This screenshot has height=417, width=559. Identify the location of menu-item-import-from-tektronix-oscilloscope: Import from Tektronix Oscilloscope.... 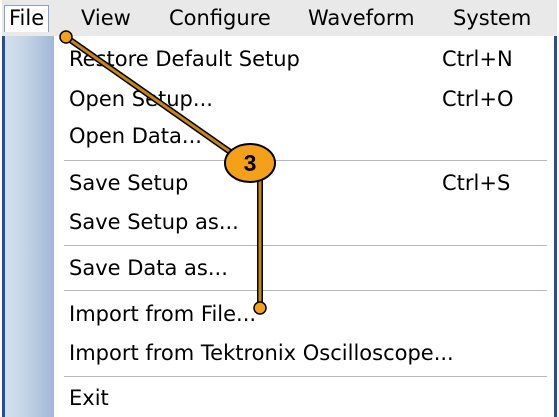
(304, 353).